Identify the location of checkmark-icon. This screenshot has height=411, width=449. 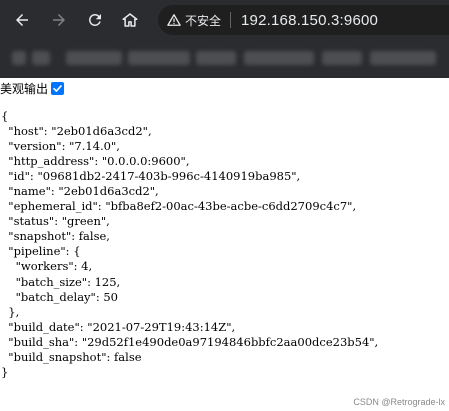
(57, 88).